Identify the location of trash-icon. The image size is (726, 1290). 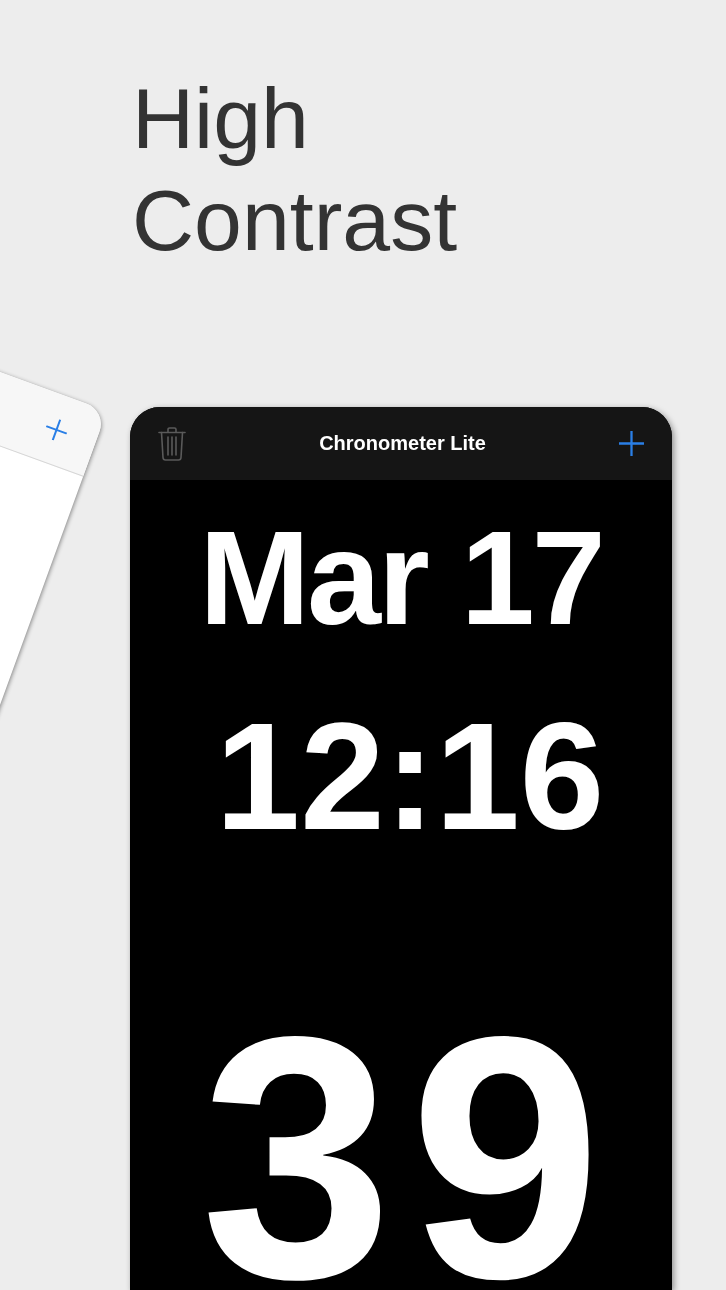
(172, 443).